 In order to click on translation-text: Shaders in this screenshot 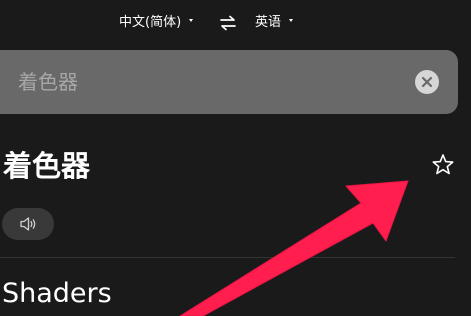, I will do `click(57, 294)`.